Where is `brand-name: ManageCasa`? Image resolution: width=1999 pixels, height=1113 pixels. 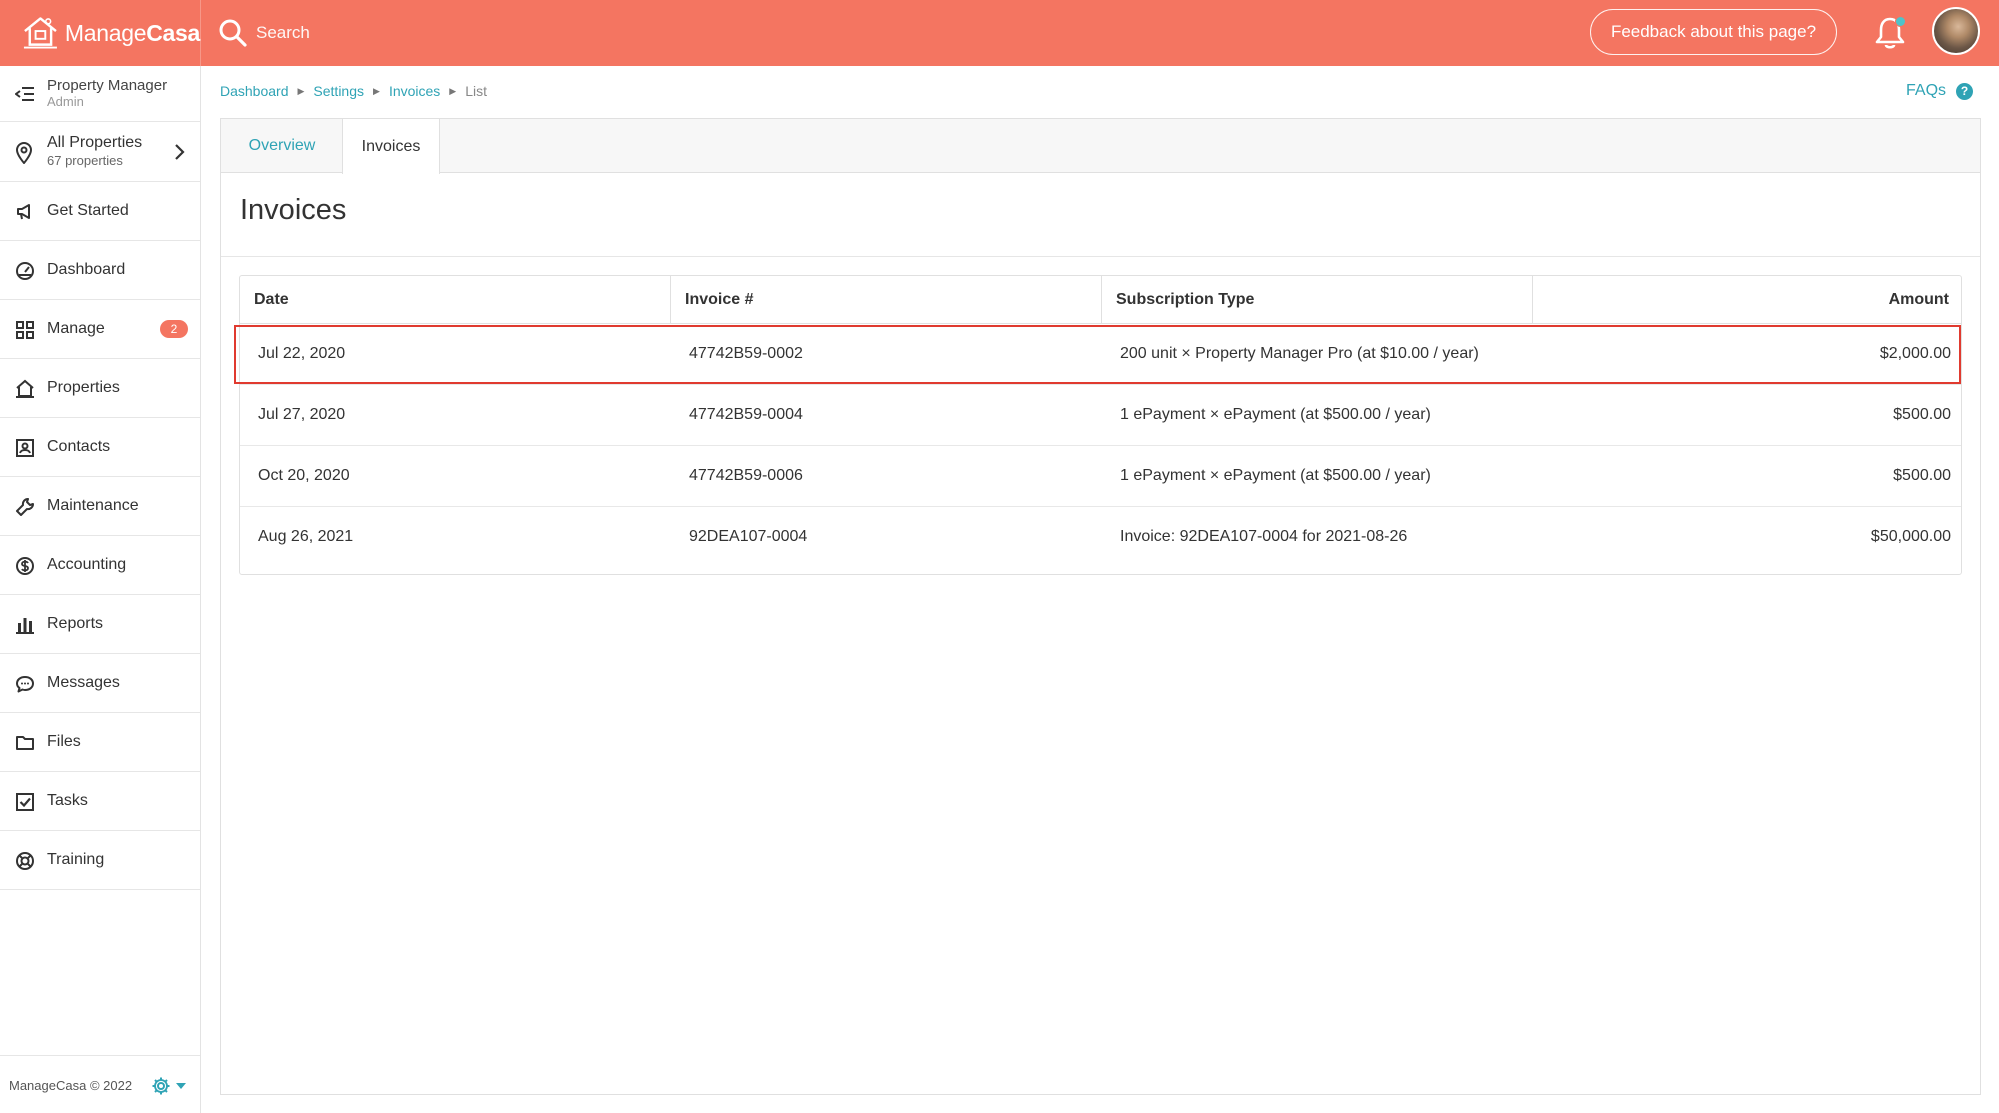
brand-name: ManageCasa is located at coordinates (132, 33).